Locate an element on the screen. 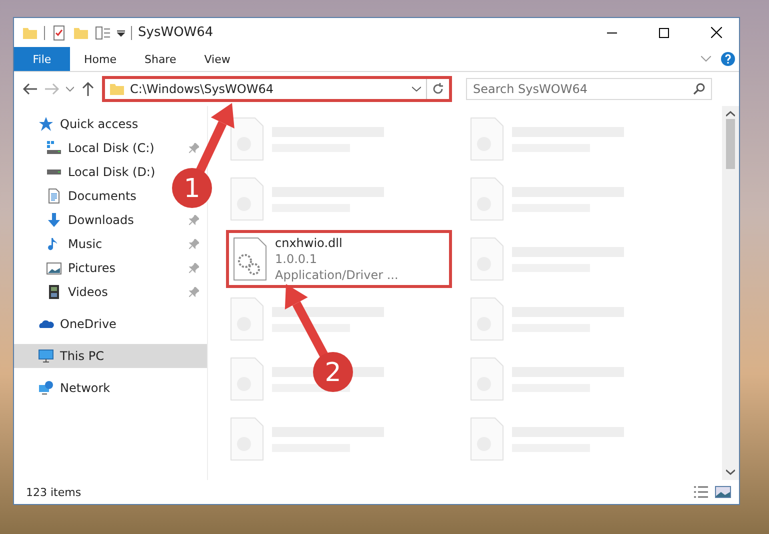 This screenshot has width=769, height=534. picture-icon is located at coordinates (54, 268).